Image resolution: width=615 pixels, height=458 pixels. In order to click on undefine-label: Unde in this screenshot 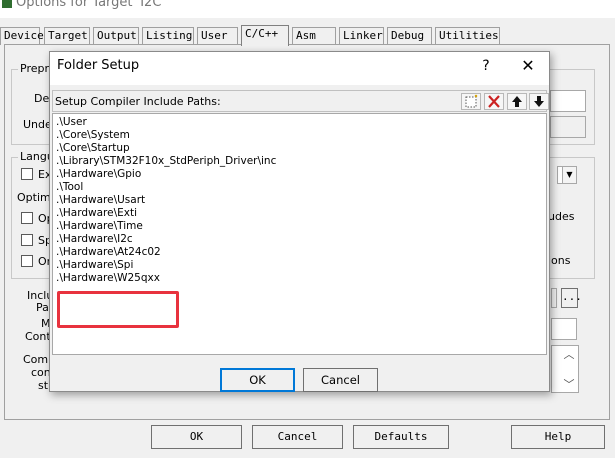, I will do `click(37, 124)`.